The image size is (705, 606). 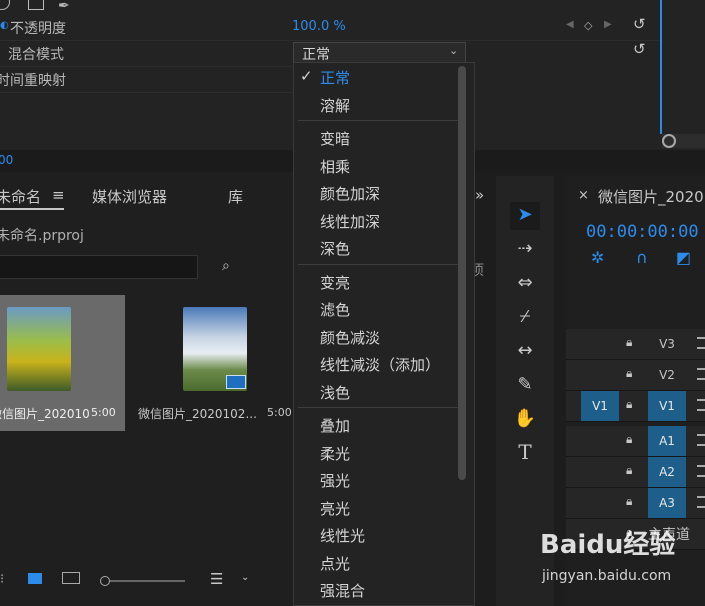 What do you see at coordinates (635, 472) in the screenshot?
I see `track-a2: 🔒︎ A2` at bounding box center [635, 472].